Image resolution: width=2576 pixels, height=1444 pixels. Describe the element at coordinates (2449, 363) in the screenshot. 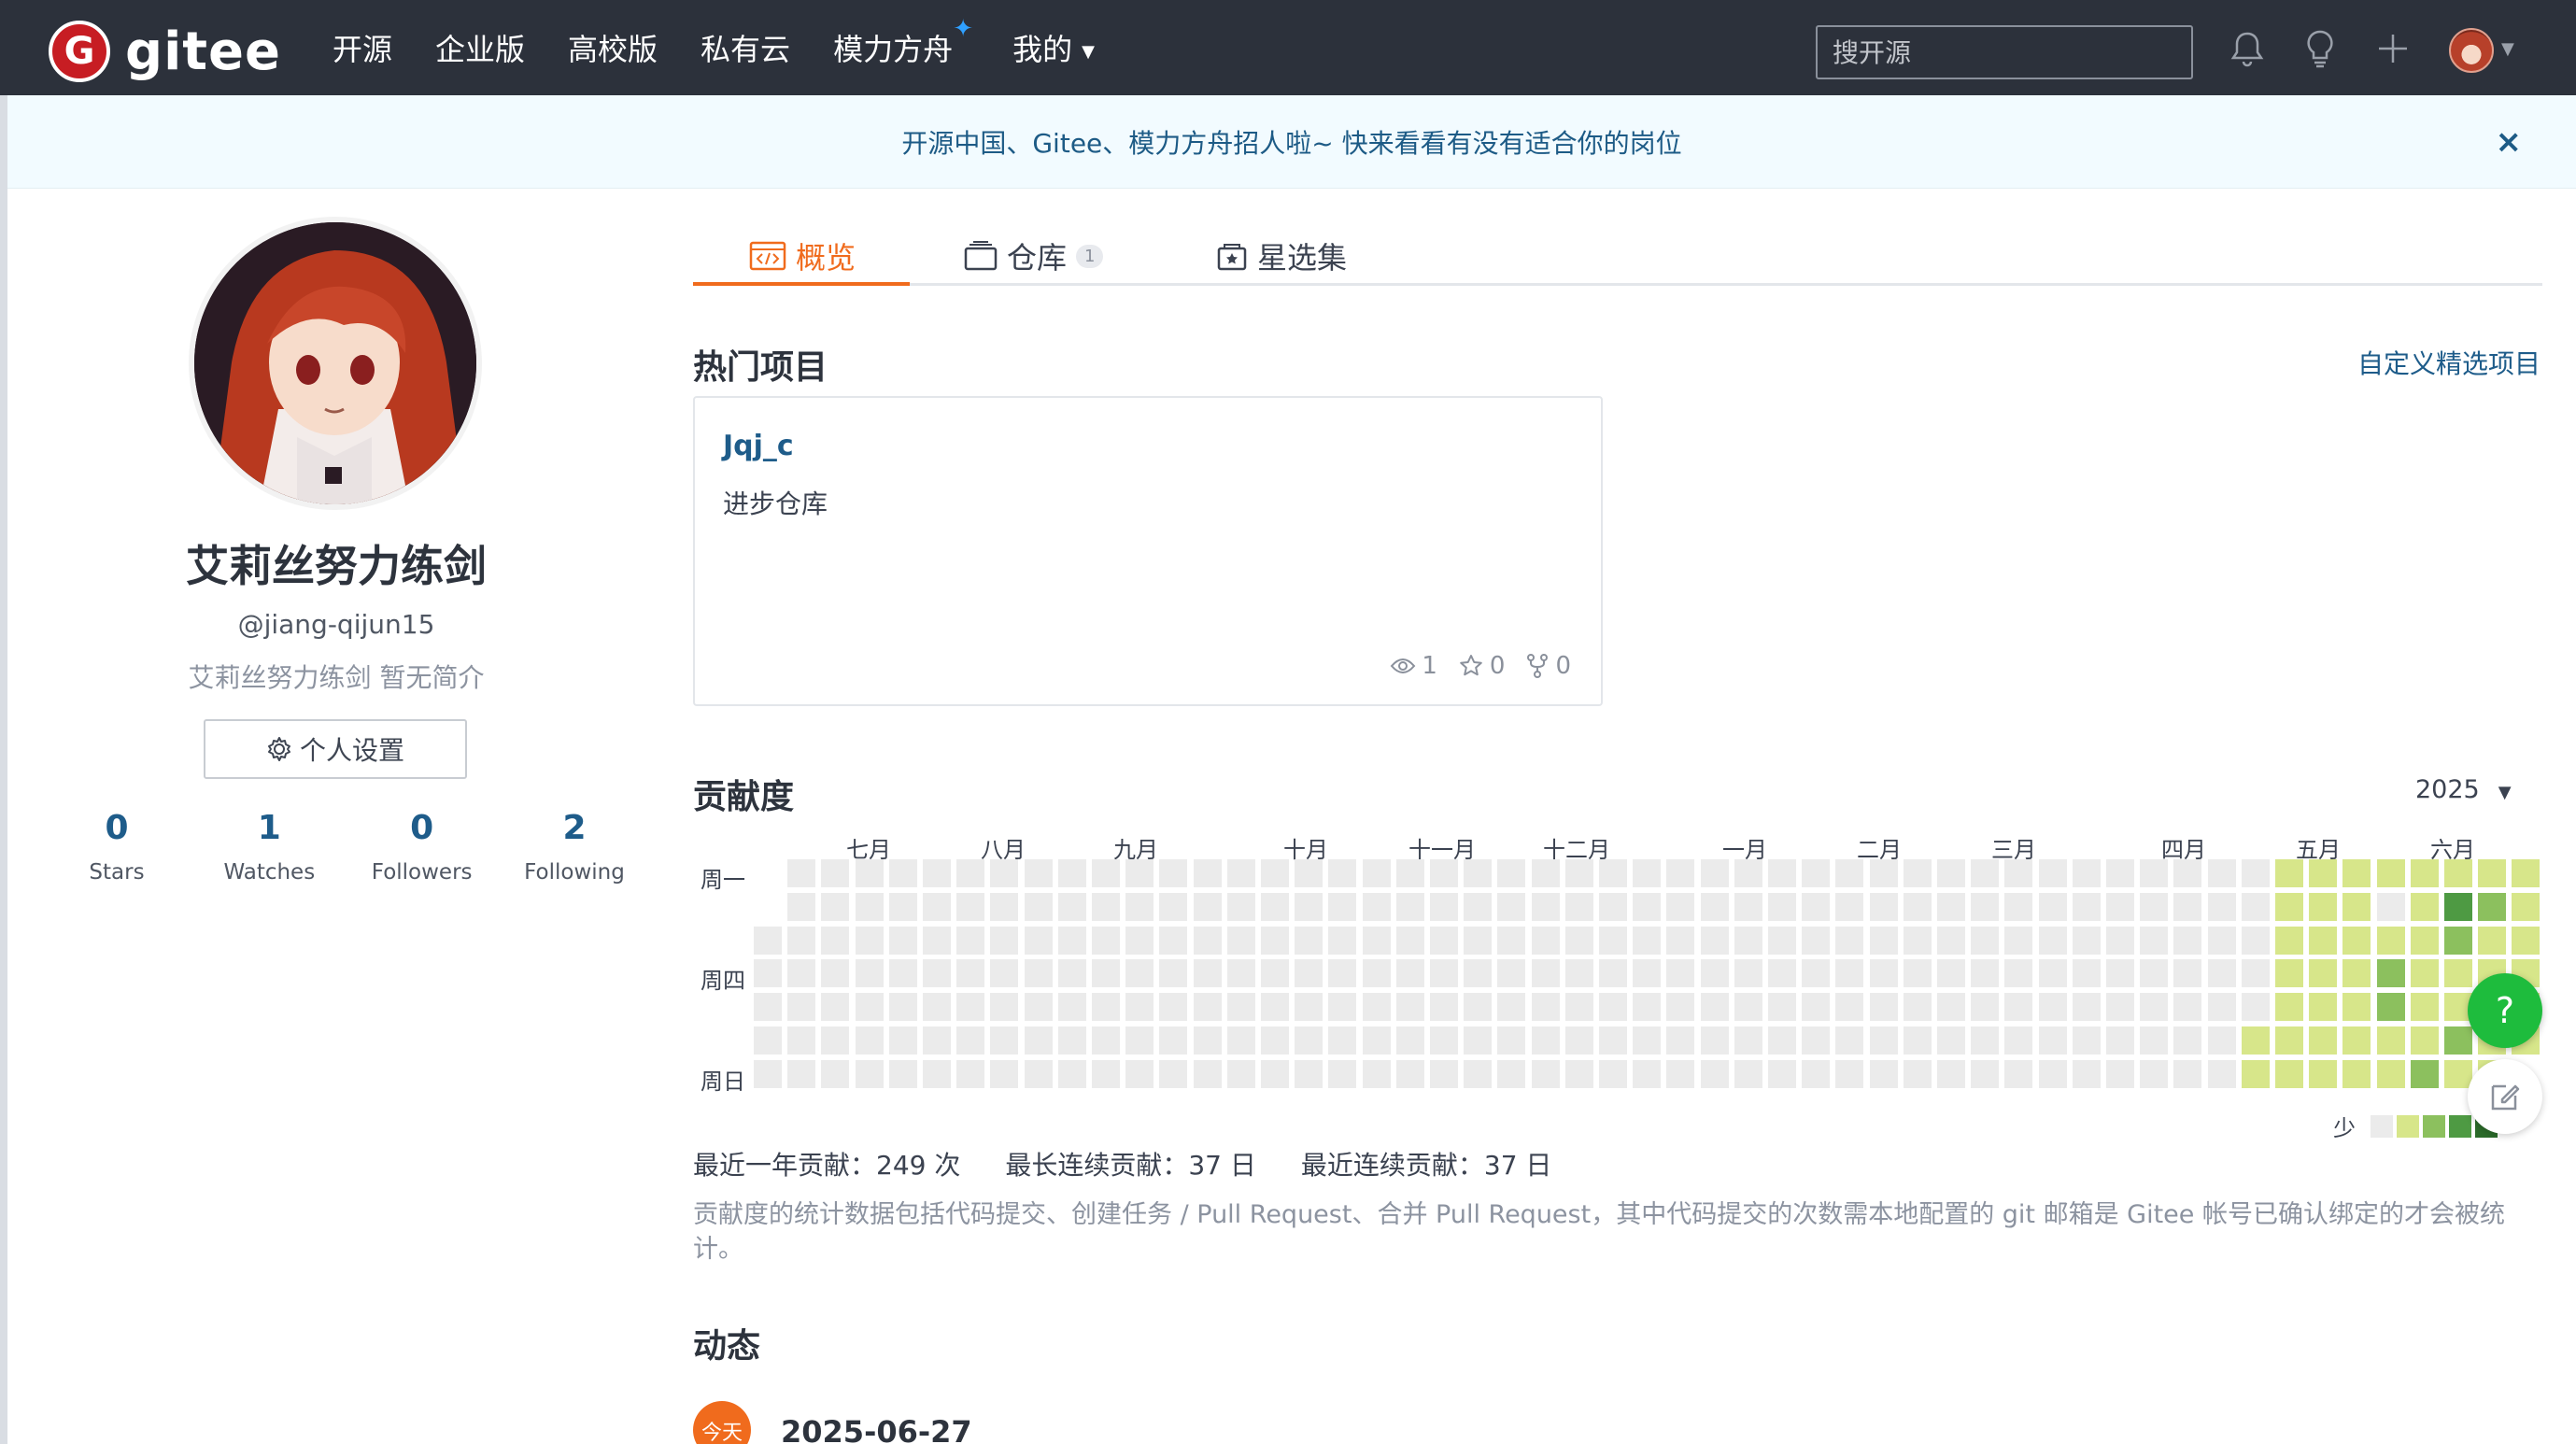

I see `customize-featured-link: 自定义精选项目` at that location.